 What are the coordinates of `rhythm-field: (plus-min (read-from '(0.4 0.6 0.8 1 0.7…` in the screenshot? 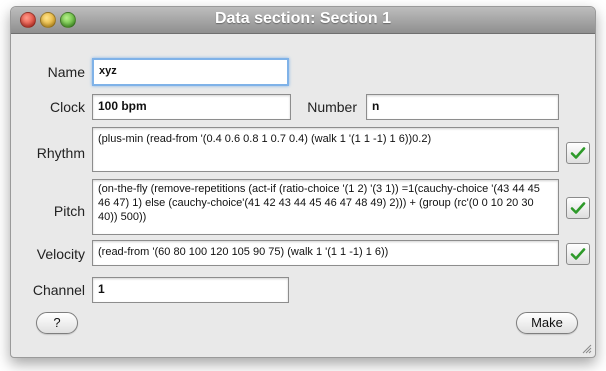 It's located at (325, 149).